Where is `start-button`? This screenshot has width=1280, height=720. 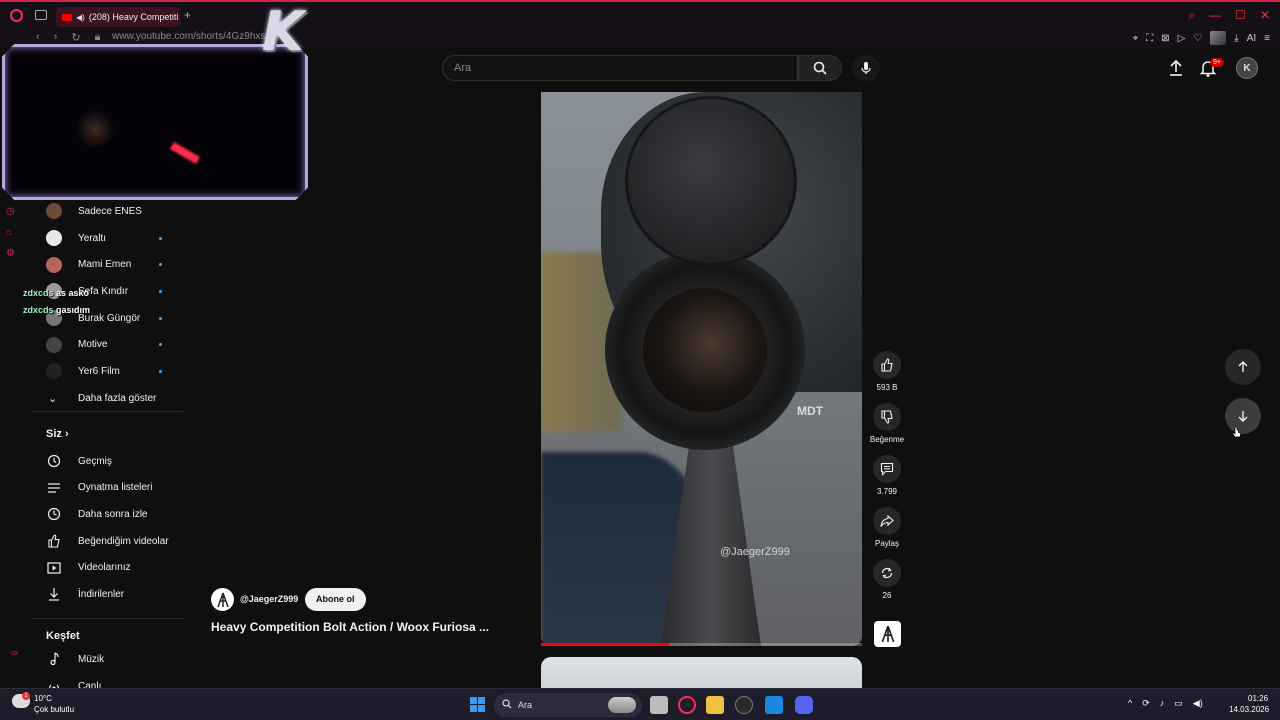
start-button is located at coordinates (477, 704).